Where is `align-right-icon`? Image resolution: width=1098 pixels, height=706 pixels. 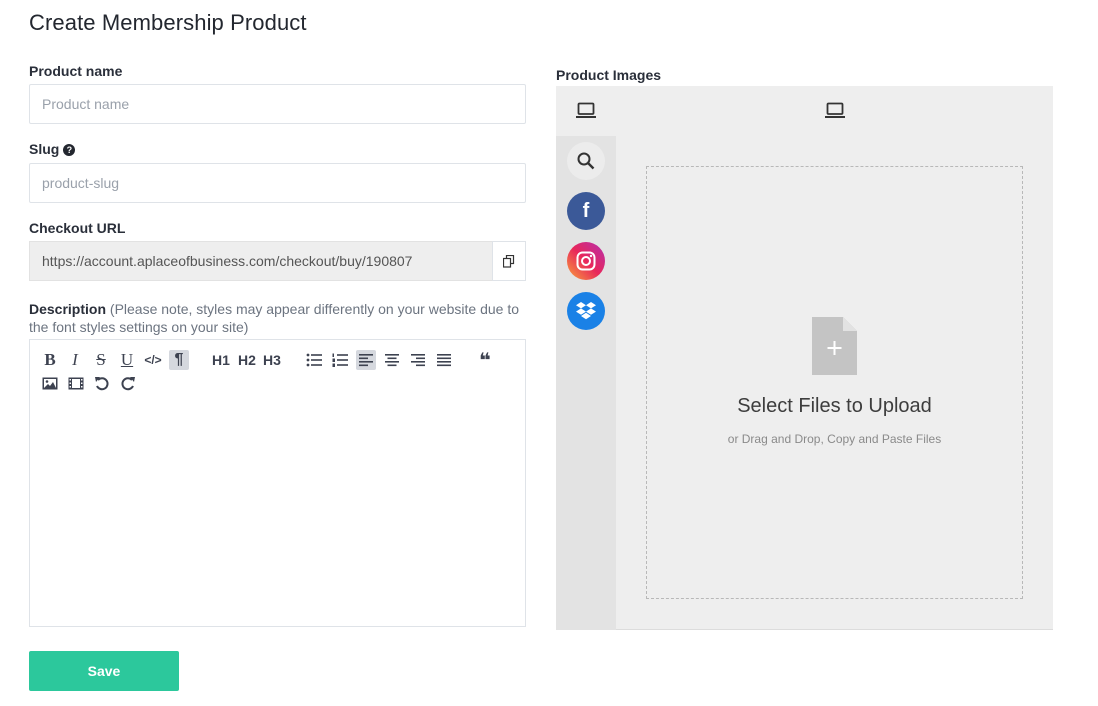
align-right-icon is located at coordinates (418, 360).